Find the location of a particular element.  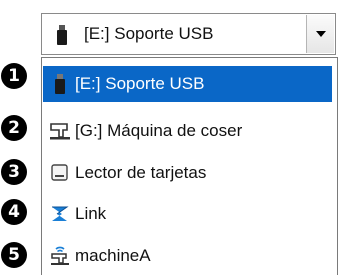

callout-number-2: 2 is located at coordinates (14, 128).